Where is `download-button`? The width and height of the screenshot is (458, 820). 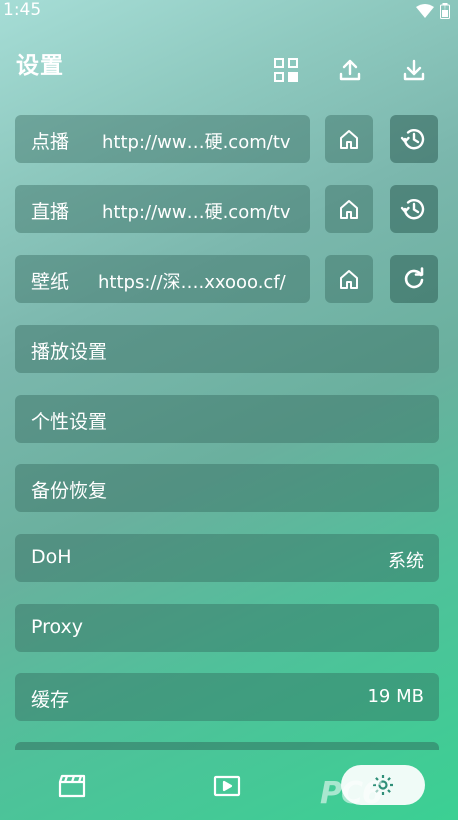
download-button is located at coordinates (414, 70).